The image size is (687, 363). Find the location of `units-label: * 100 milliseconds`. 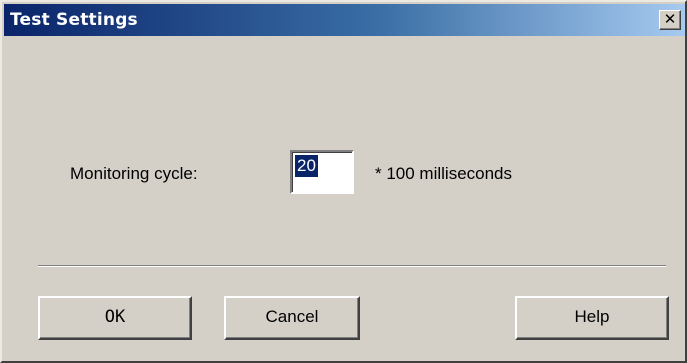

units-label: * 100 milliseconds is located at coordinates (444, 173).